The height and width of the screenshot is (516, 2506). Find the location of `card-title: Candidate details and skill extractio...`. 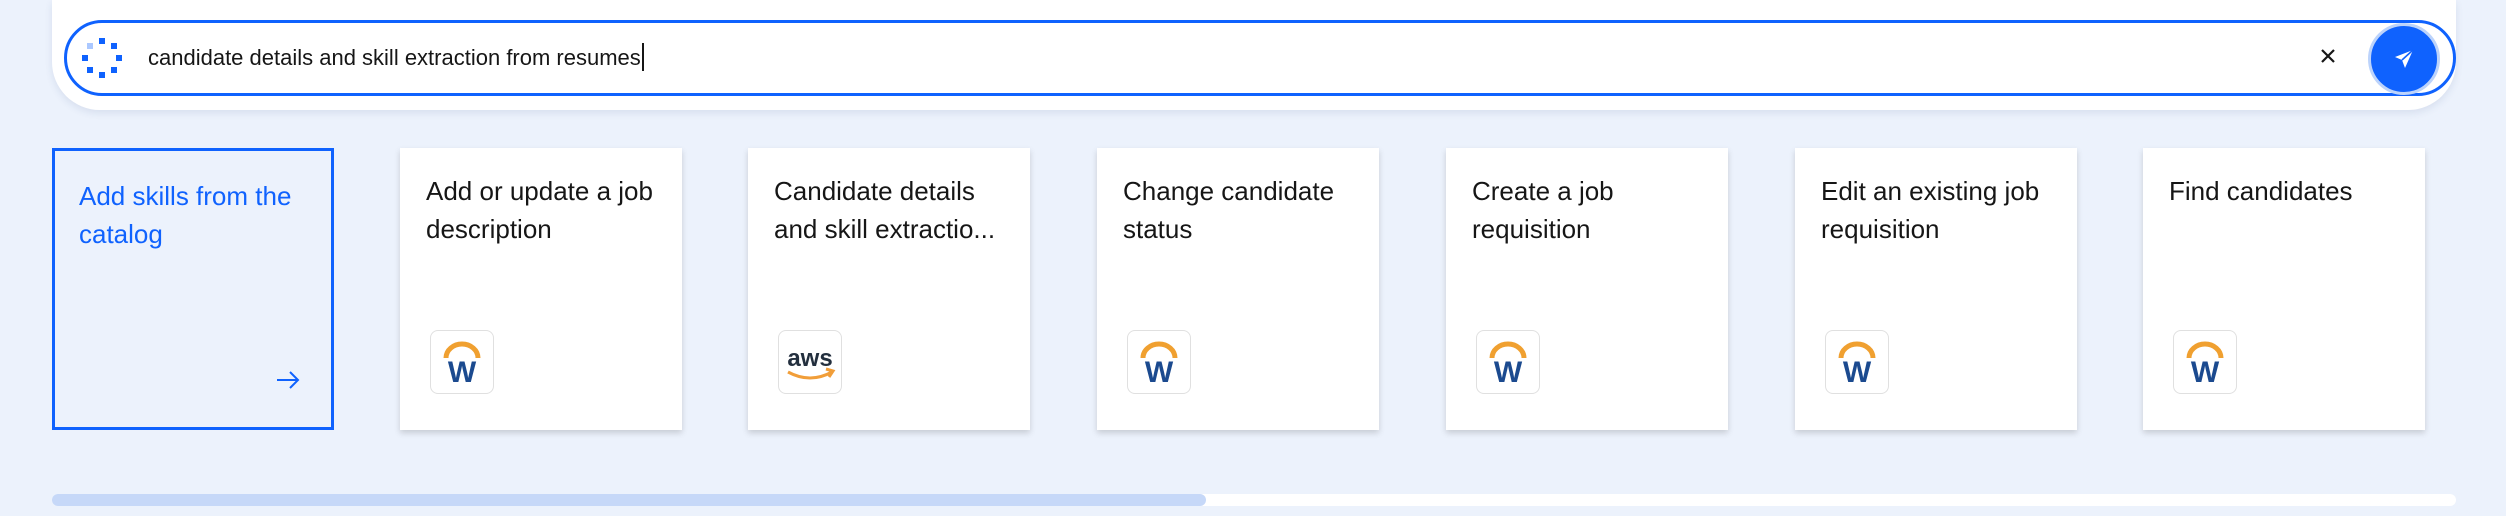

card-title: Candidate details and skill extractio... is located at coordinates (885, 210).